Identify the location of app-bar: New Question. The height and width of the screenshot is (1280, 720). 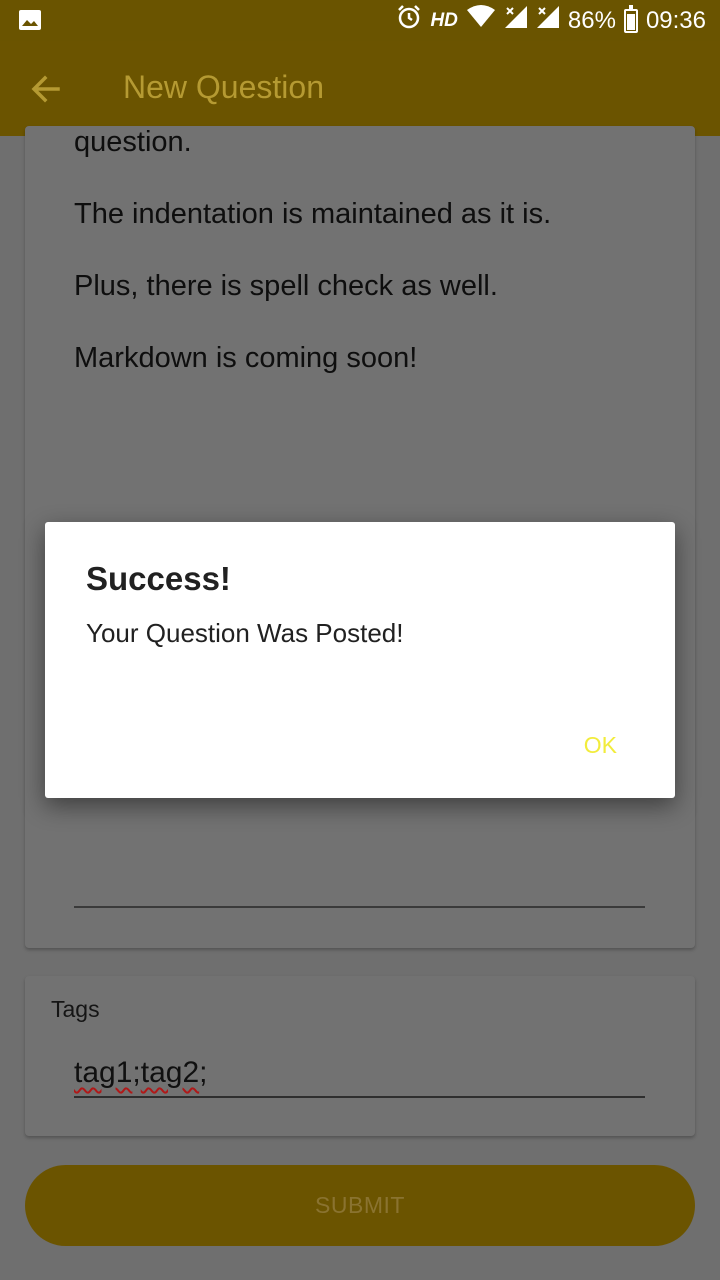
(360, 88).